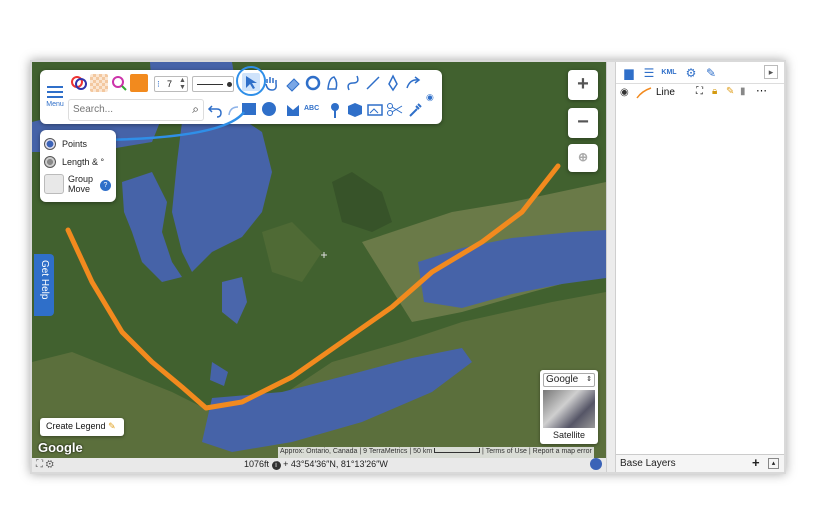 Image resolution: width=820 pixels, height=509 pixels. I want to click on get-help-tab: Get Help, so click(44, 285).